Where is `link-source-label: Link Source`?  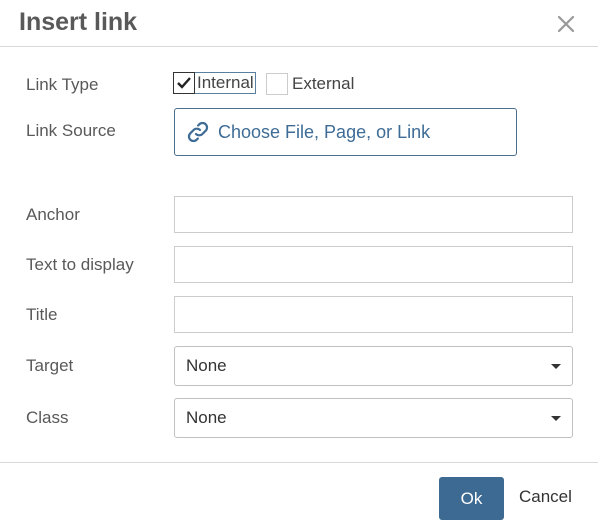
link-source-label: Link Source is located at coordinates (71, 130).